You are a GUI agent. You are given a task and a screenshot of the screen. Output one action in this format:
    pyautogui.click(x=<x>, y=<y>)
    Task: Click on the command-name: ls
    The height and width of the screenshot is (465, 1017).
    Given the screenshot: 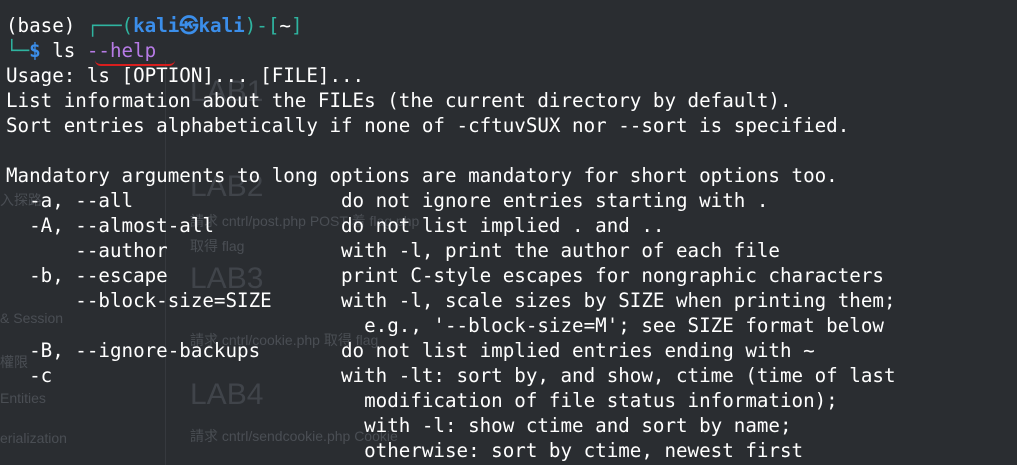 What is the action you would take?
    pyautogui.click(x=69, y=50)
    